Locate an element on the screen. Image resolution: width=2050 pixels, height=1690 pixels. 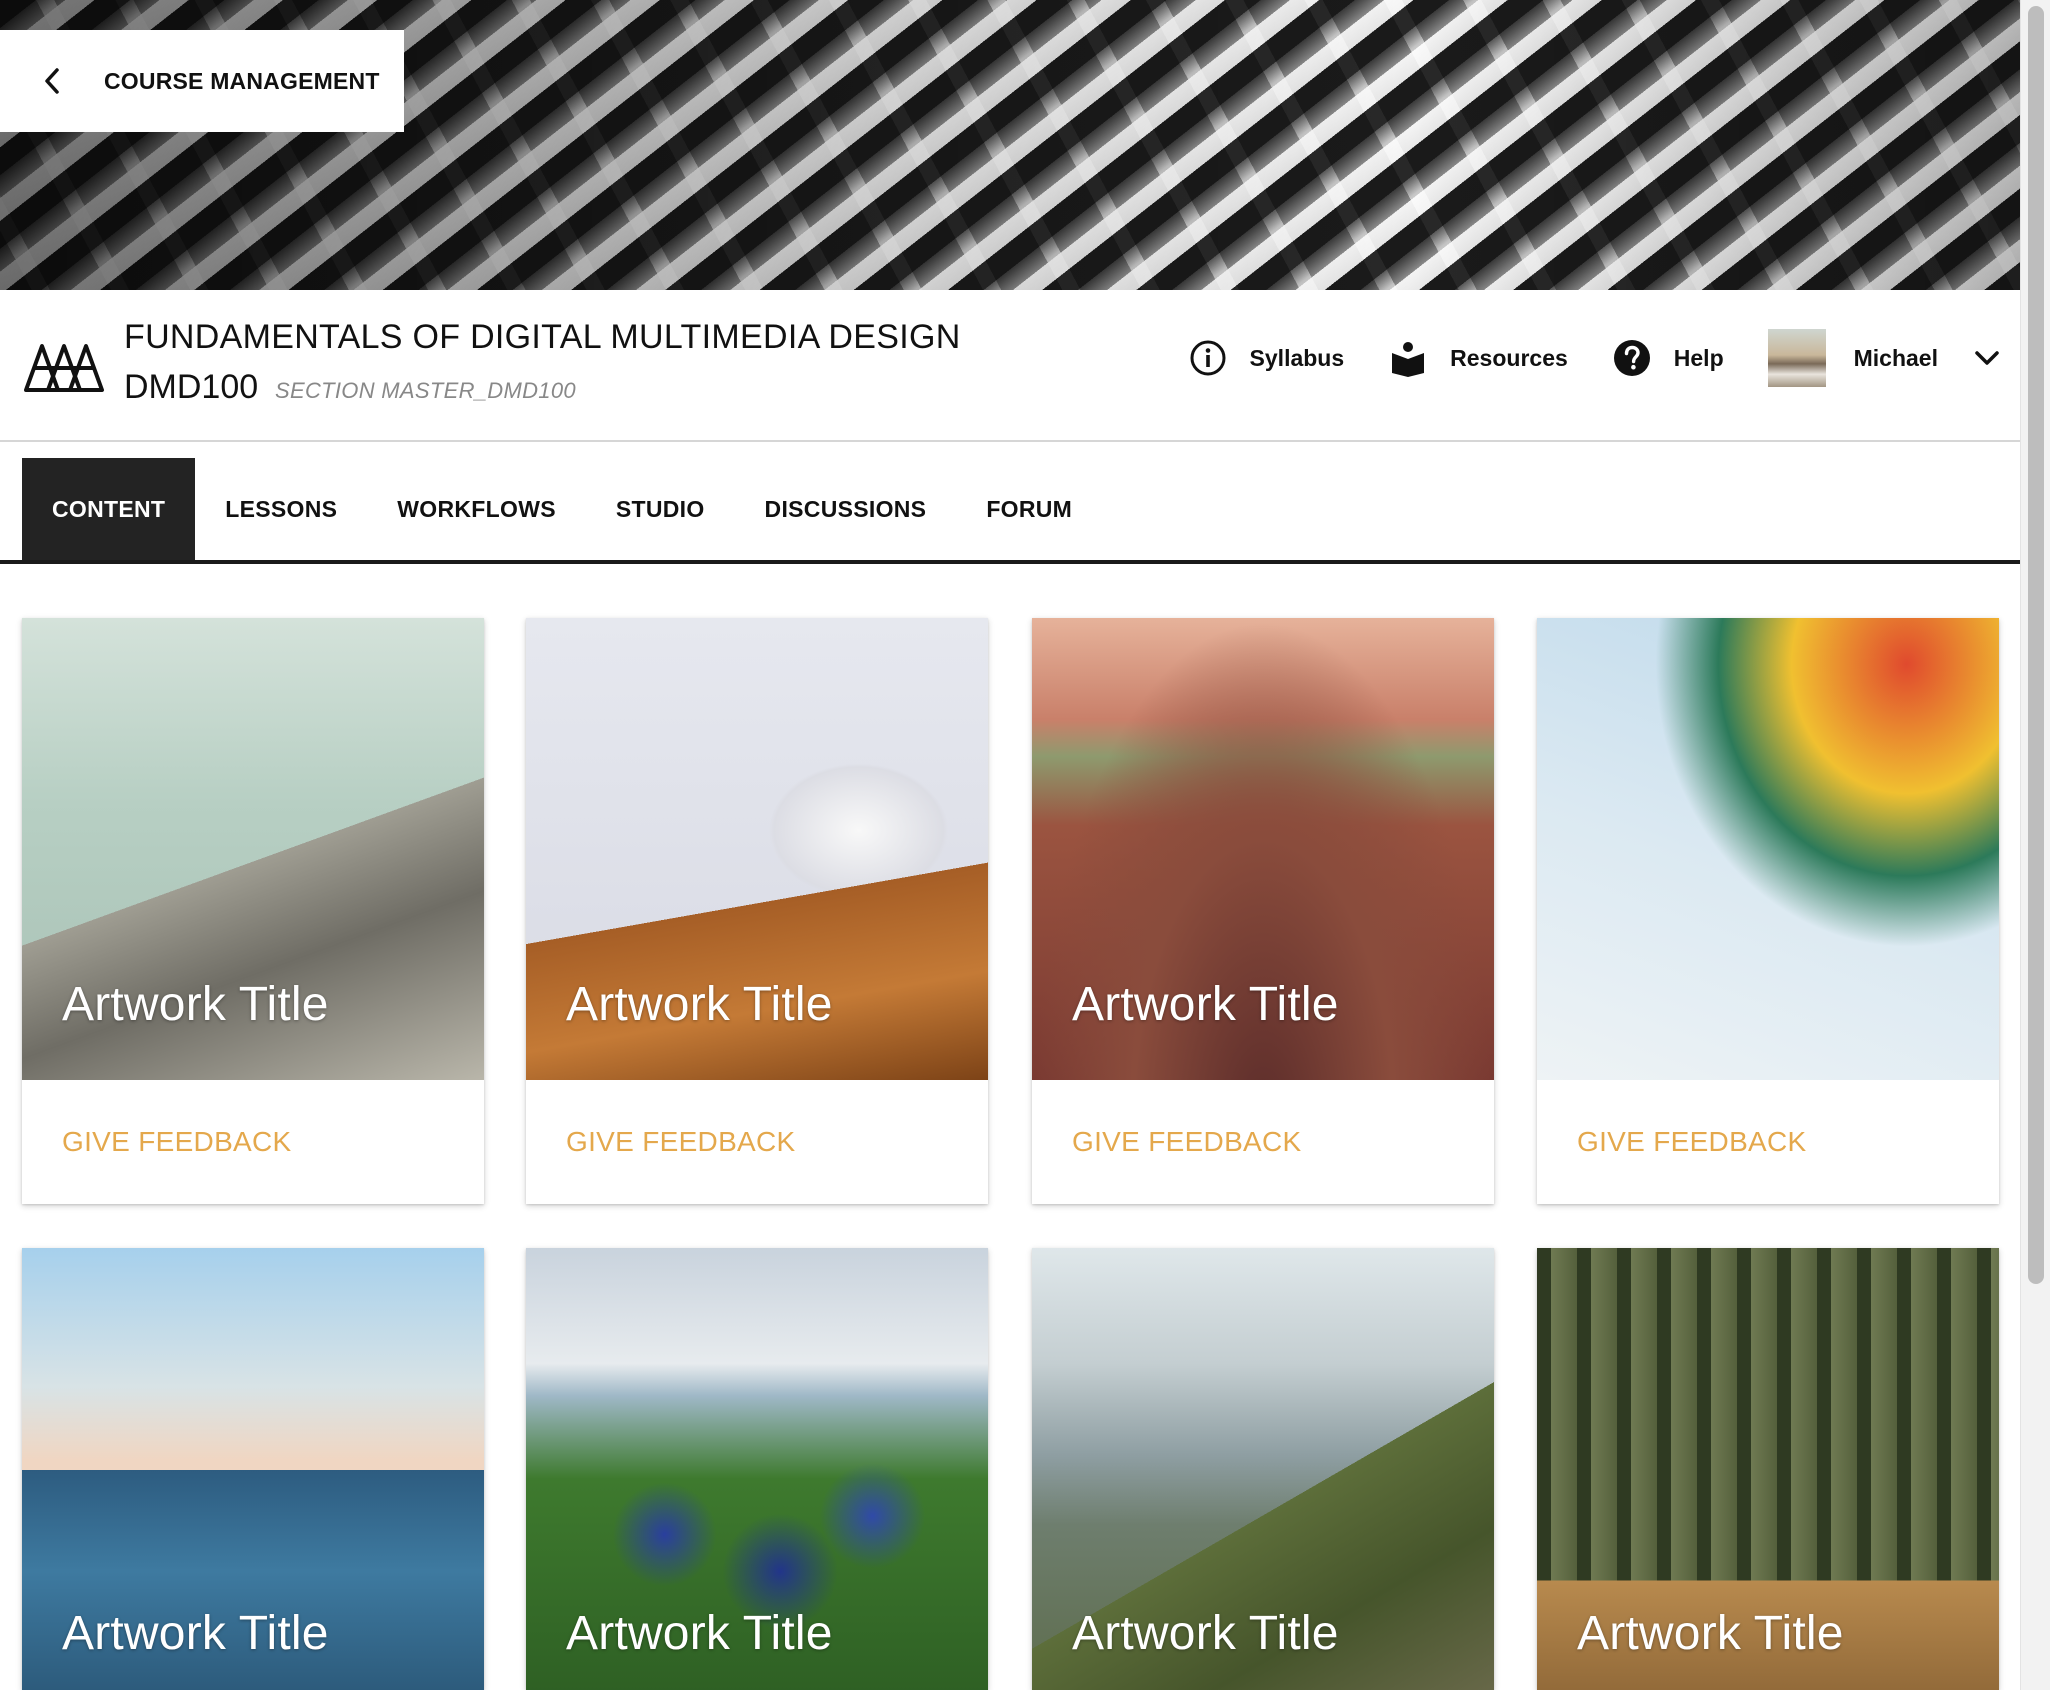
tab-workflows: WORKFLOWS is located at coordinates (476, 509).